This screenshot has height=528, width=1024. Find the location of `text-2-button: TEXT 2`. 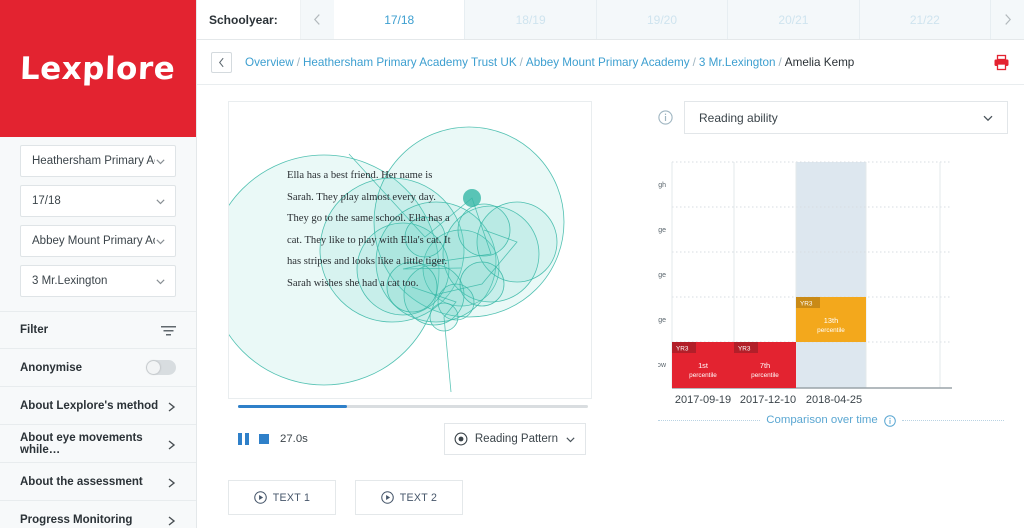

text-2-button: TEXT 2 is located at coordinates (409, 497).